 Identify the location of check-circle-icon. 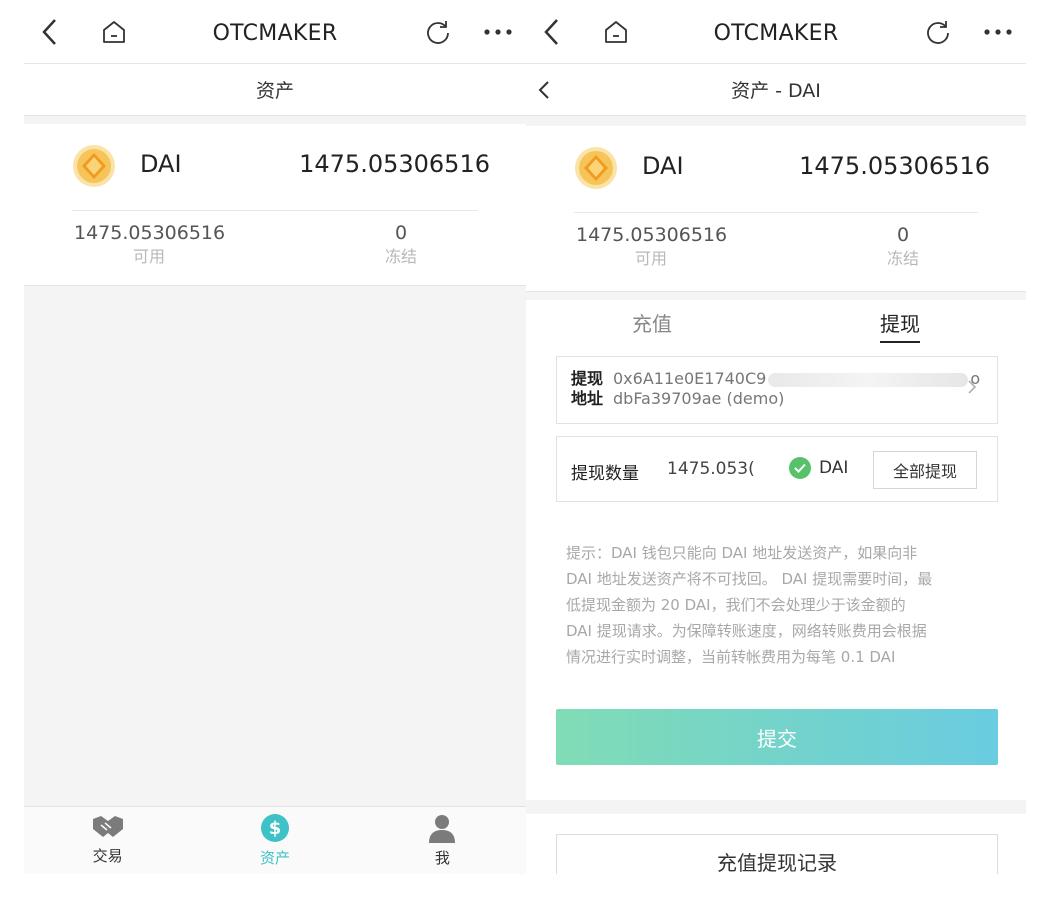
(800, 468).